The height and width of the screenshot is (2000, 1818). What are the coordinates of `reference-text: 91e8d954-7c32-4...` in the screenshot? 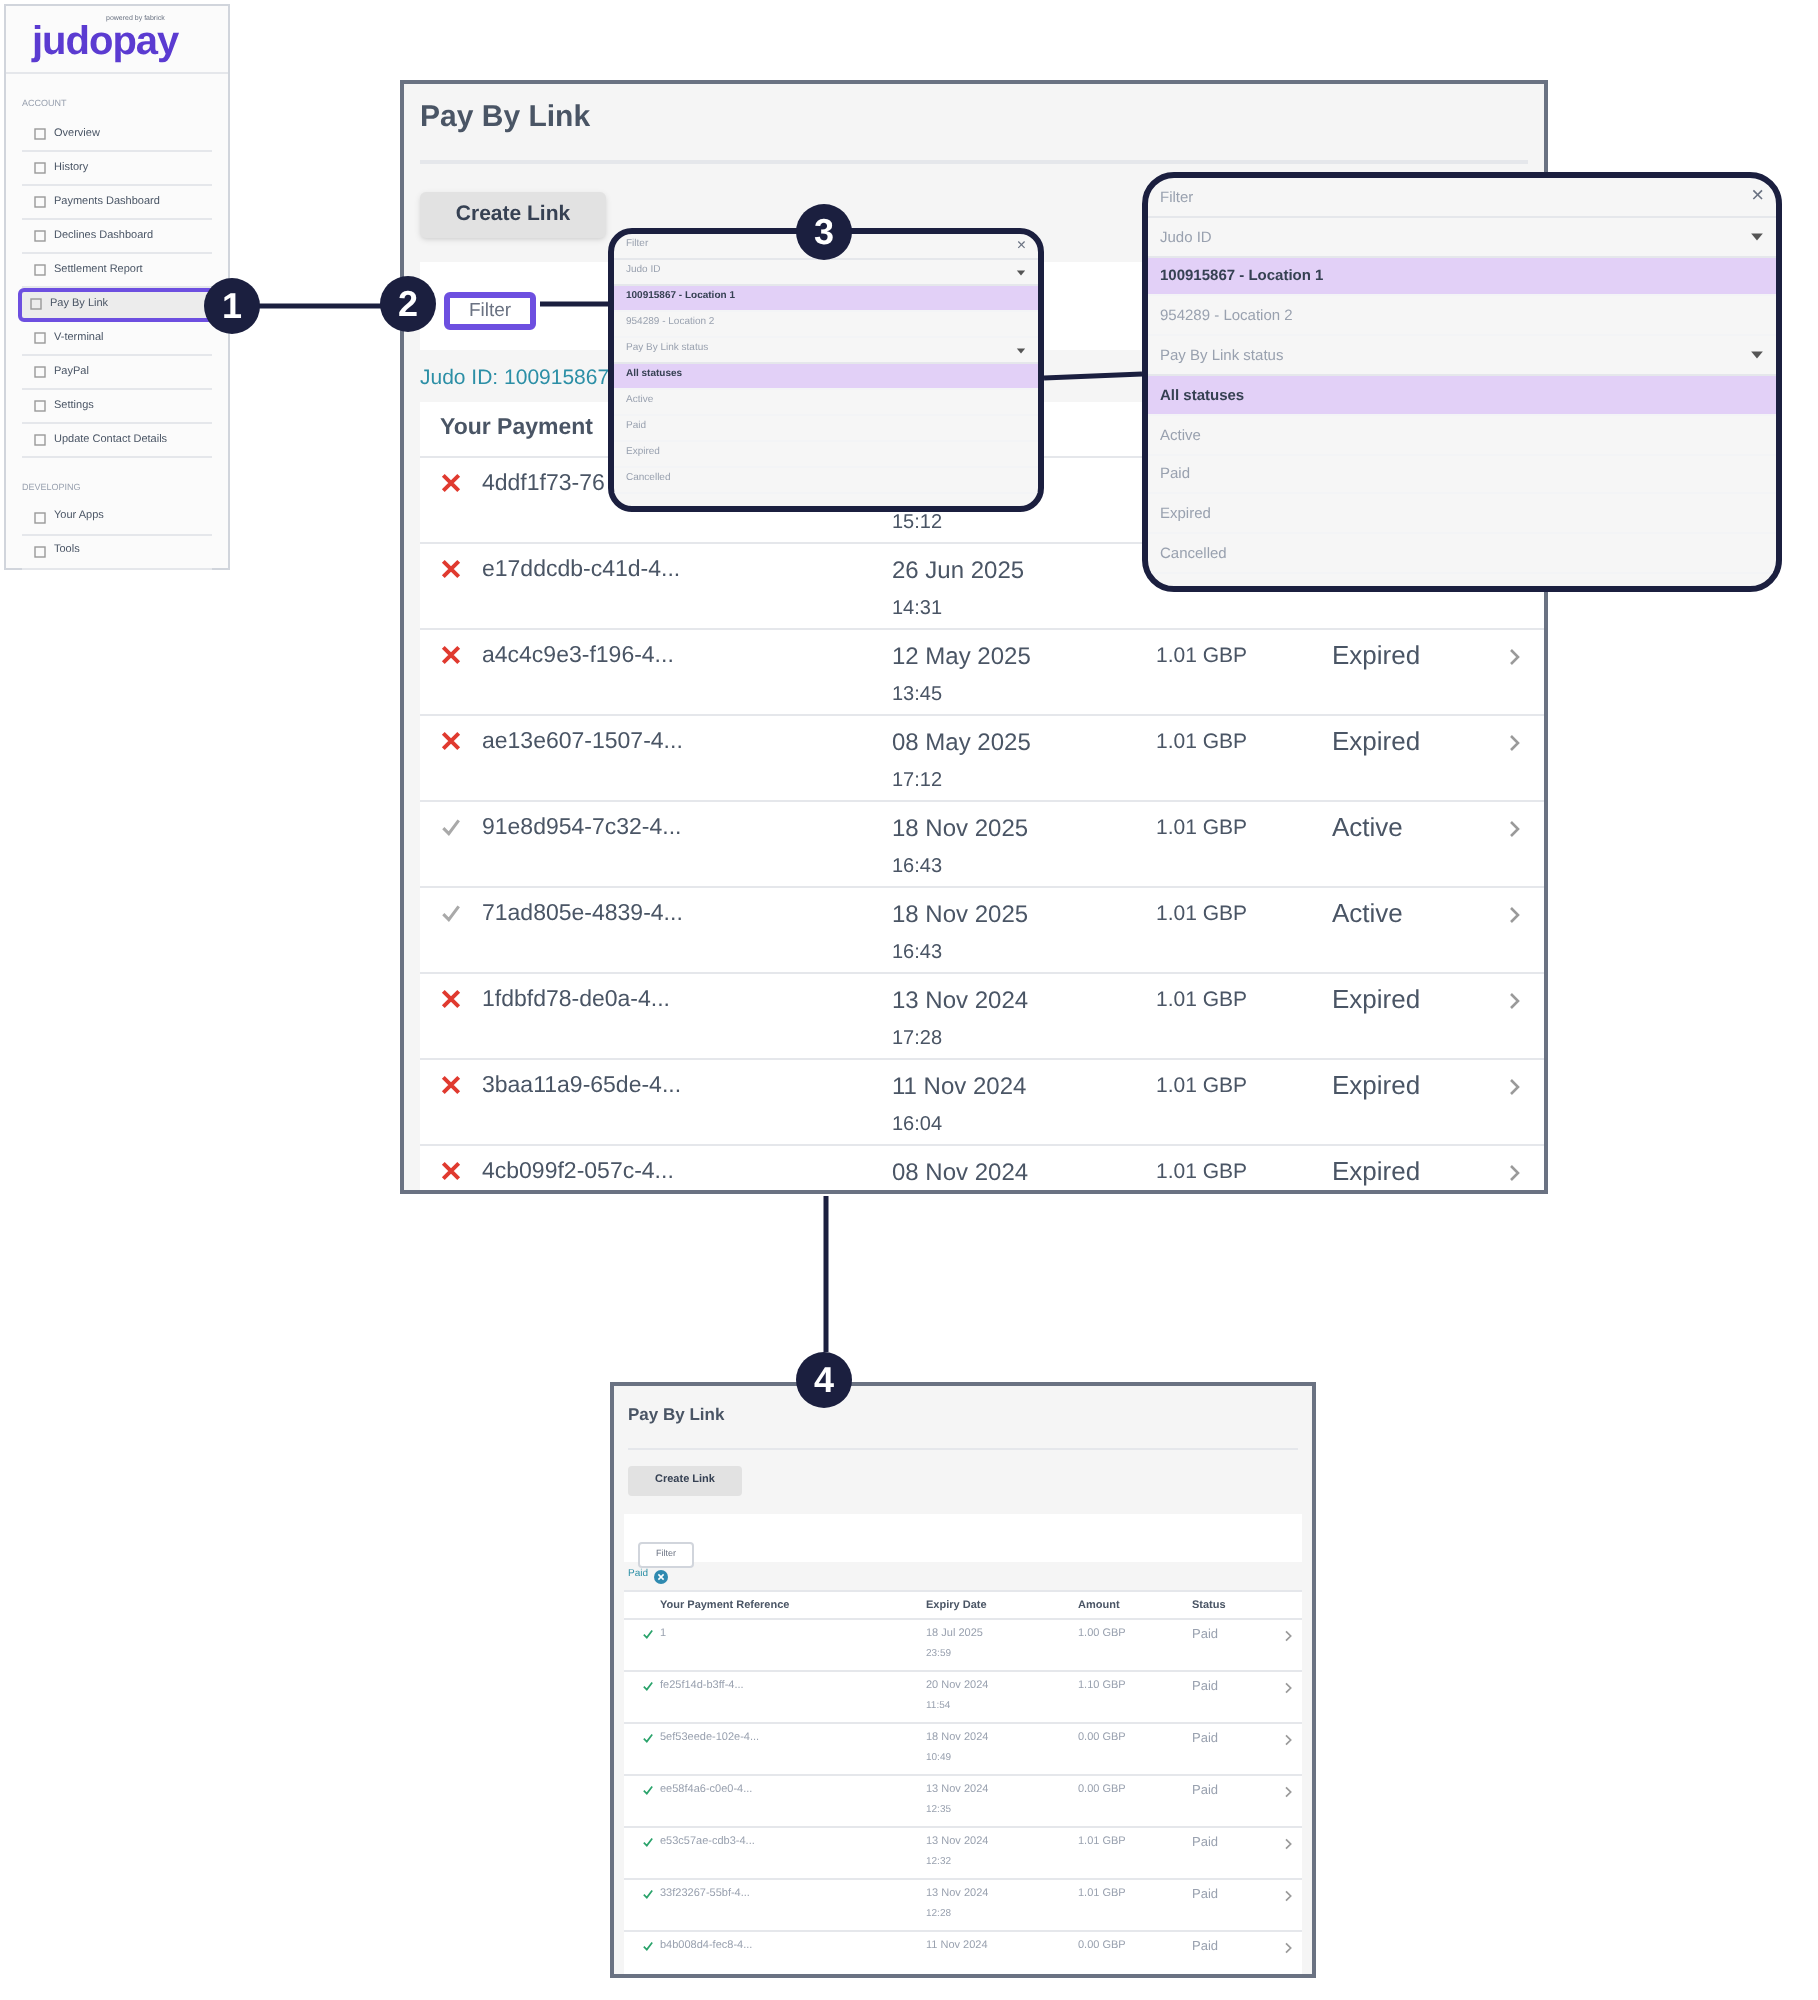 It's located at (582, 828).